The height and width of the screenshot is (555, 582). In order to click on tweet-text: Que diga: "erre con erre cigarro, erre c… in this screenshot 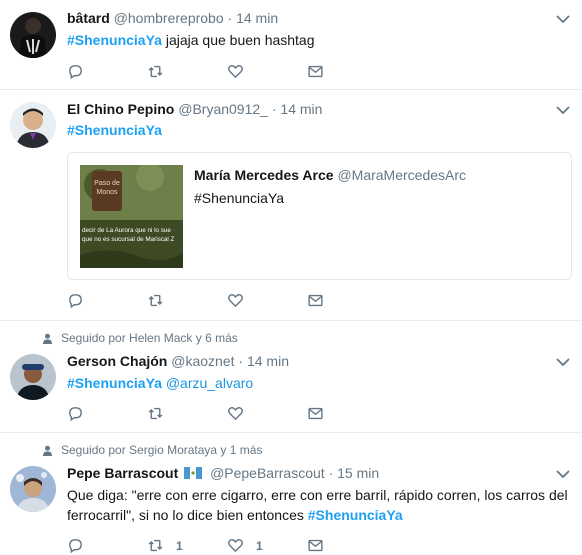, I will do `click(317, 505)`.